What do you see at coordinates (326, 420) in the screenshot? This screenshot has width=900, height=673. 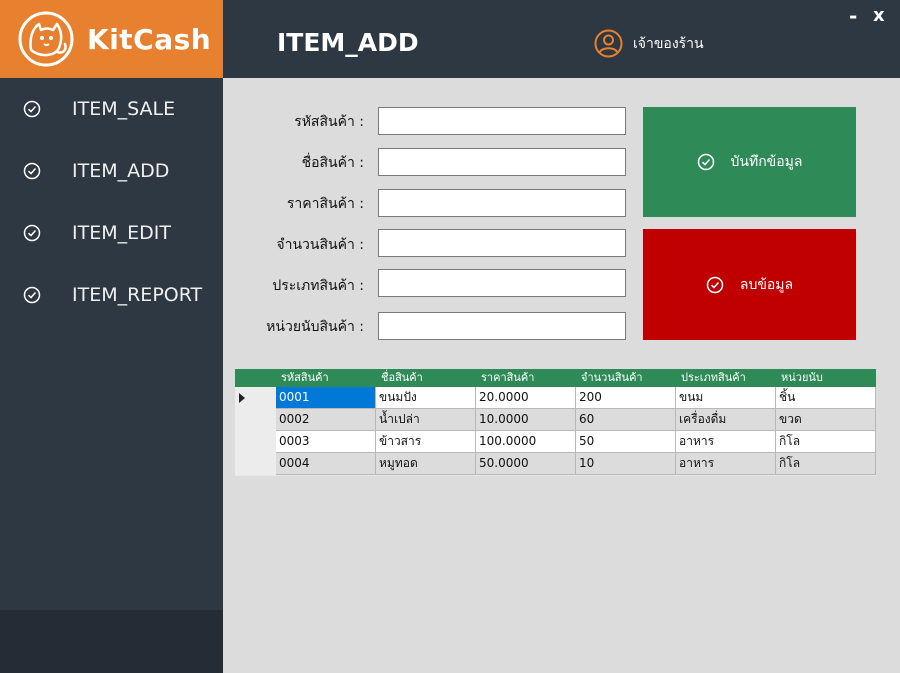 I see `table-cell: 0002` at bounding box center [326, 420].